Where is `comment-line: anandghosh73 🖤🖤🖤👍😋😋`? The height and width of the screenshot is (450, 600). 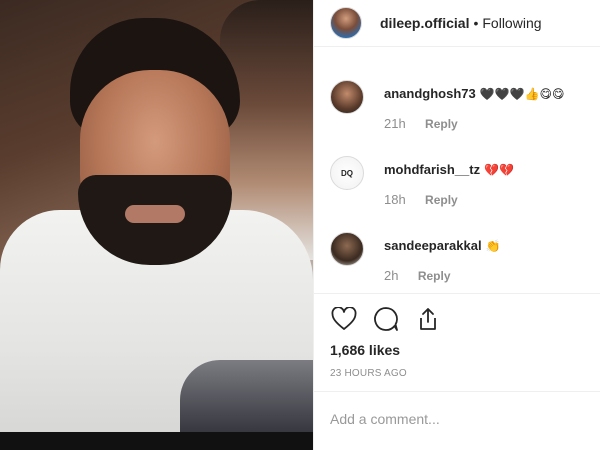 comment-line: anandghosh73 🖤🖤🖤👍😋😋 is located at coordinates (474, 93).